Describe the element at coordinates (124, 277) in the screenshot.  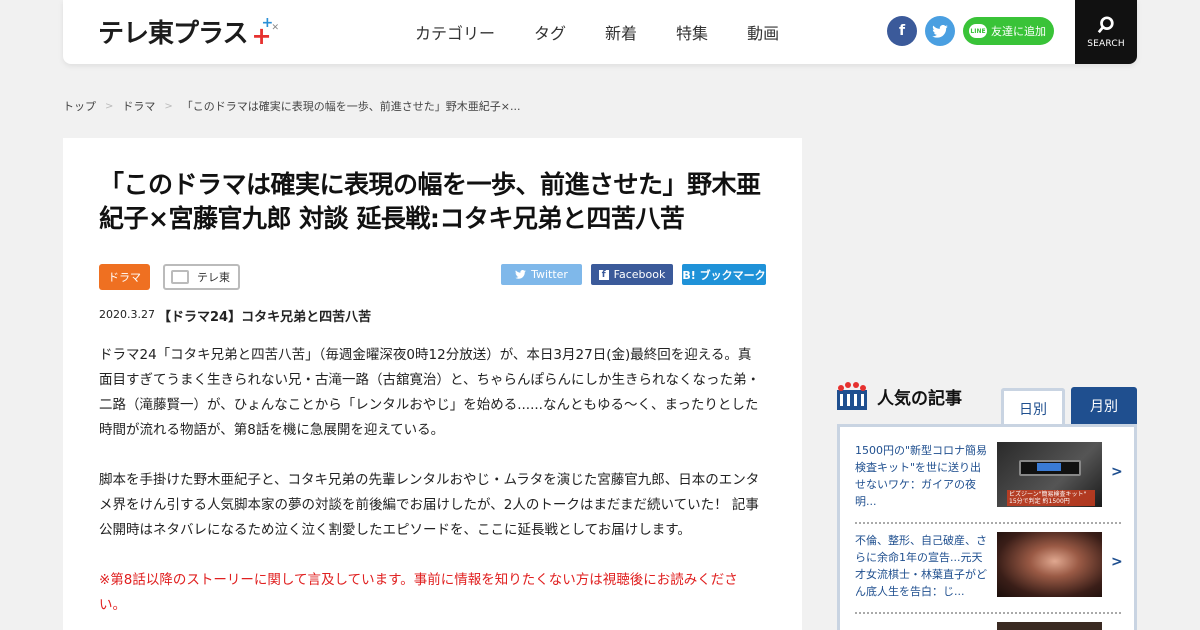
I see `genre-tag: ドラマ` at that location.